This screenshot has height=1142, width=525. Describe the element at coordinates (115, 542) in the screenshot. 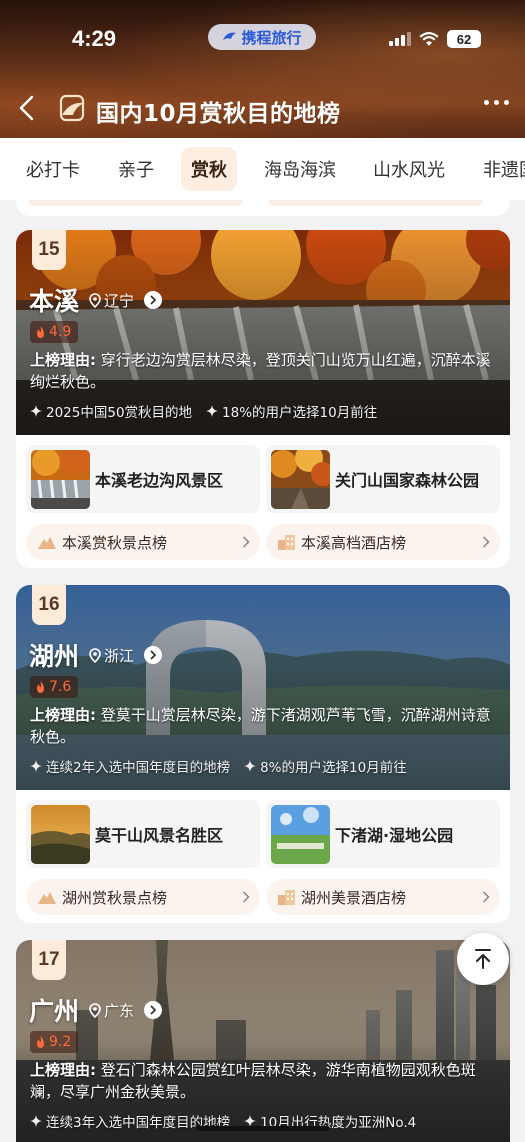

I see `link-label: 本溪赏秋景点榜` at that location.